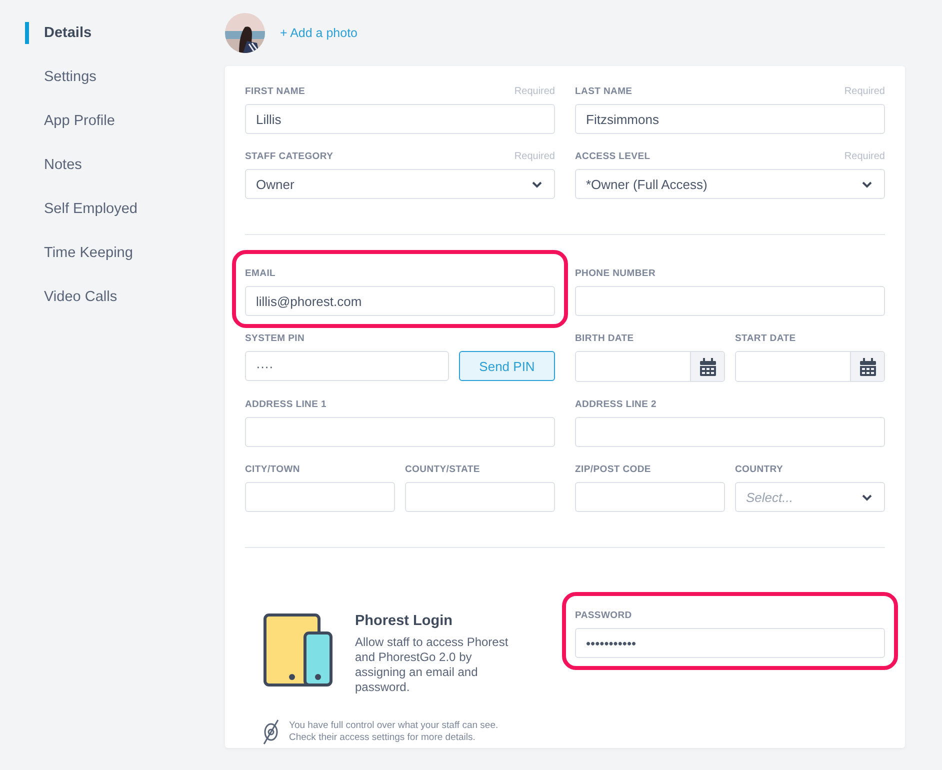  Describe the element at coordinates (125, 297) in the screenshot. I see `sidebar-item: Video Calls` at that location.